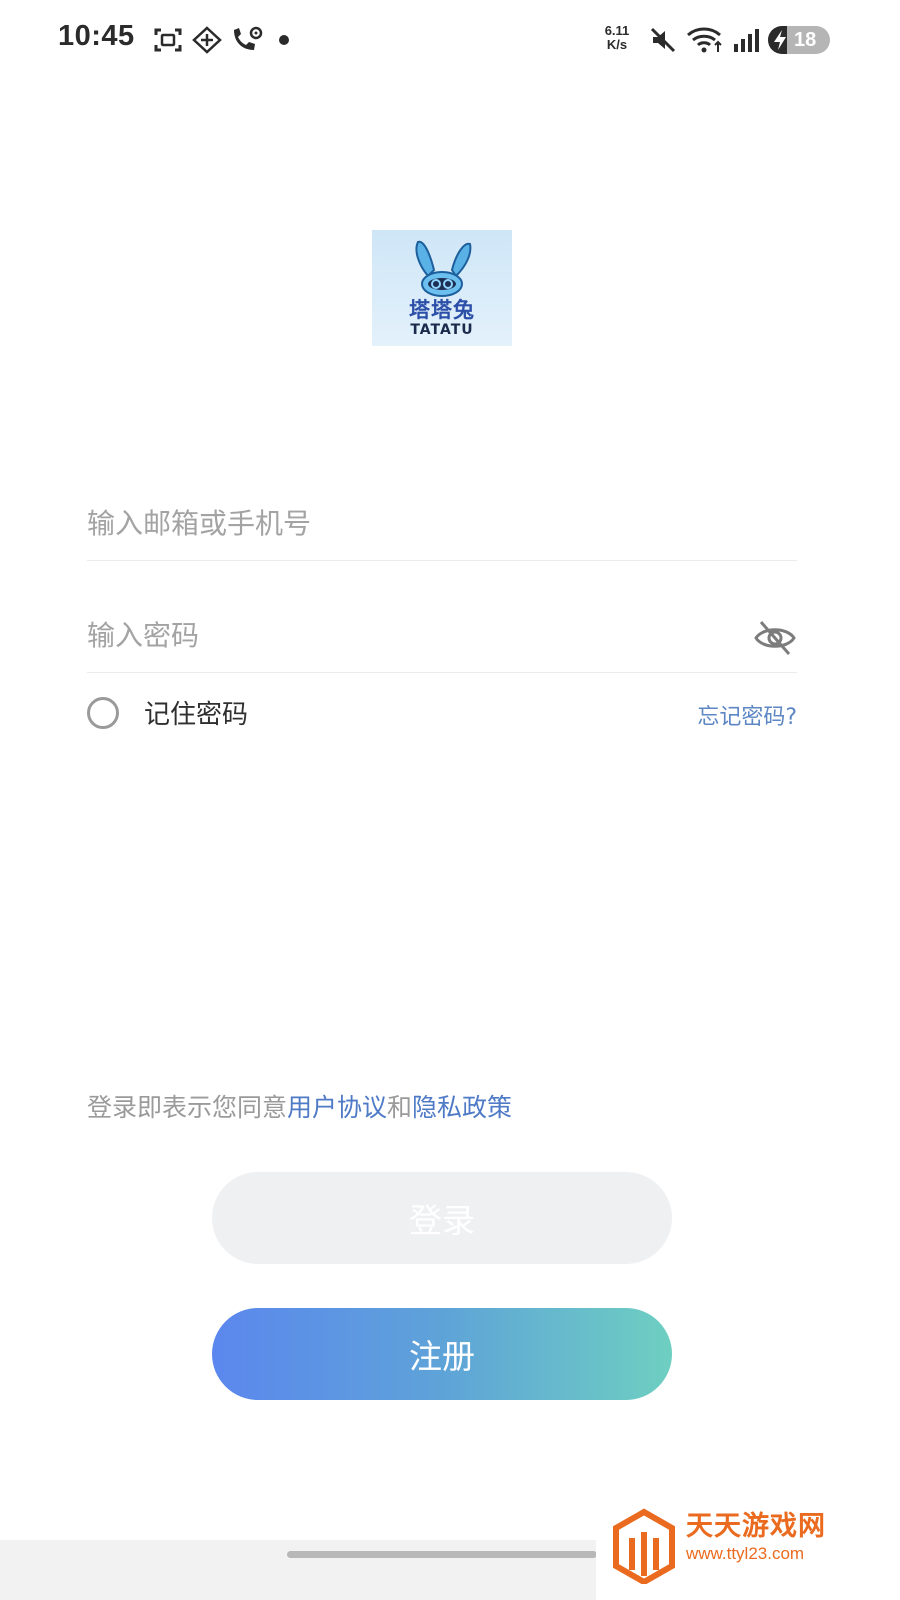 The image size is (900, 1600). I want to click on app-logo: 塔塔兔 TATATU, so click(442, 288).